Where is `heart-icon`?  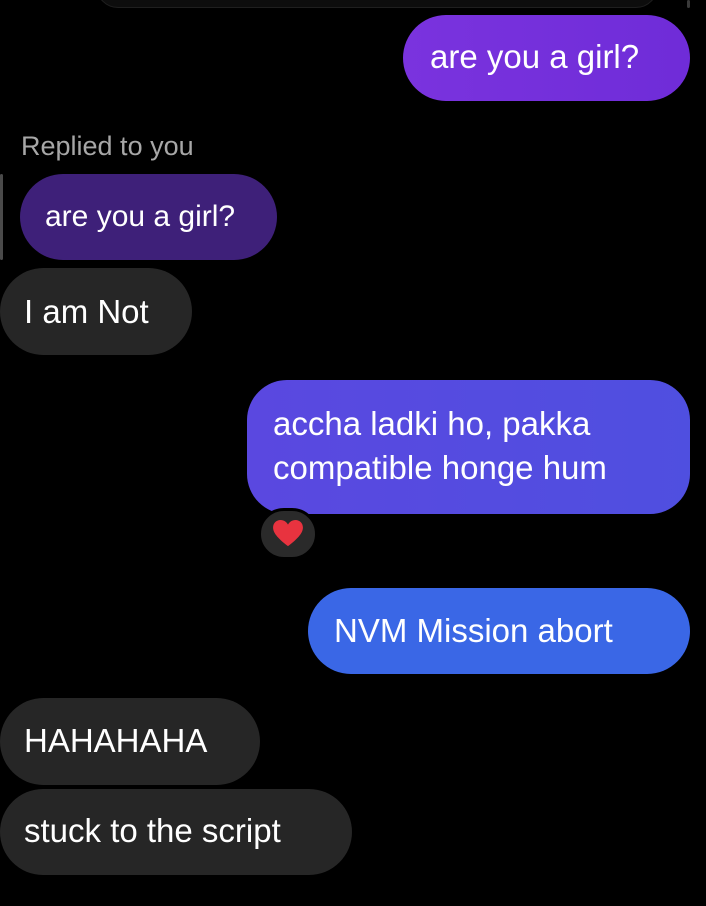 heart-icon is located at coordinates (288, 533).